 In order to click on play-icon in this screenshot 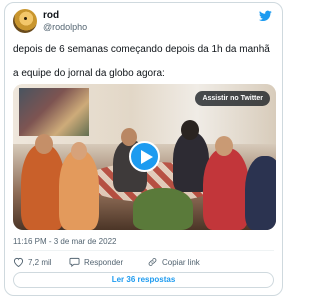, I will do `click(147, 157)`.